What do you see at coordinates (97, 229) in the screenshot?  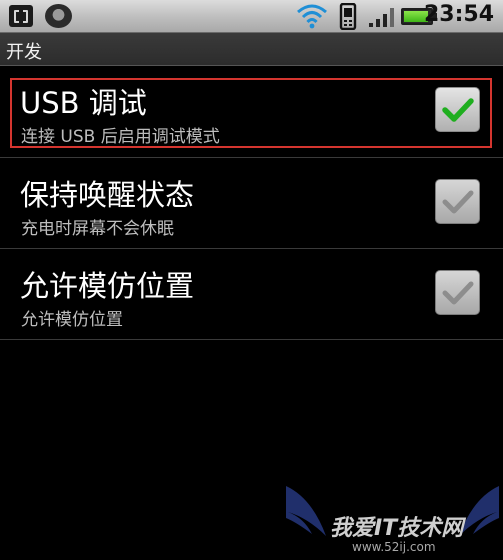 I see `setting-summary: 充电时屏幕不会休眠` at bounding box center [97, 229].